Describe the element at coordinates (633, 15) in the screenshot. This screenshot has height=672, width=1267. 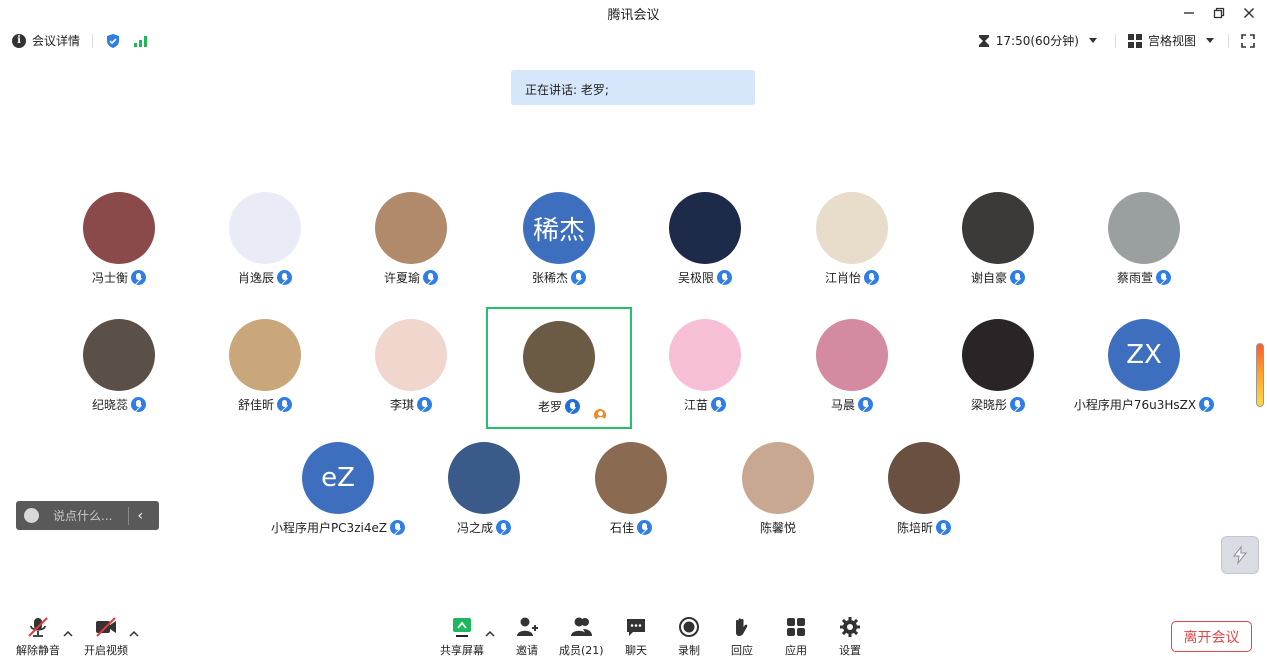
I see `window-title: 腾讯会议` at that location.